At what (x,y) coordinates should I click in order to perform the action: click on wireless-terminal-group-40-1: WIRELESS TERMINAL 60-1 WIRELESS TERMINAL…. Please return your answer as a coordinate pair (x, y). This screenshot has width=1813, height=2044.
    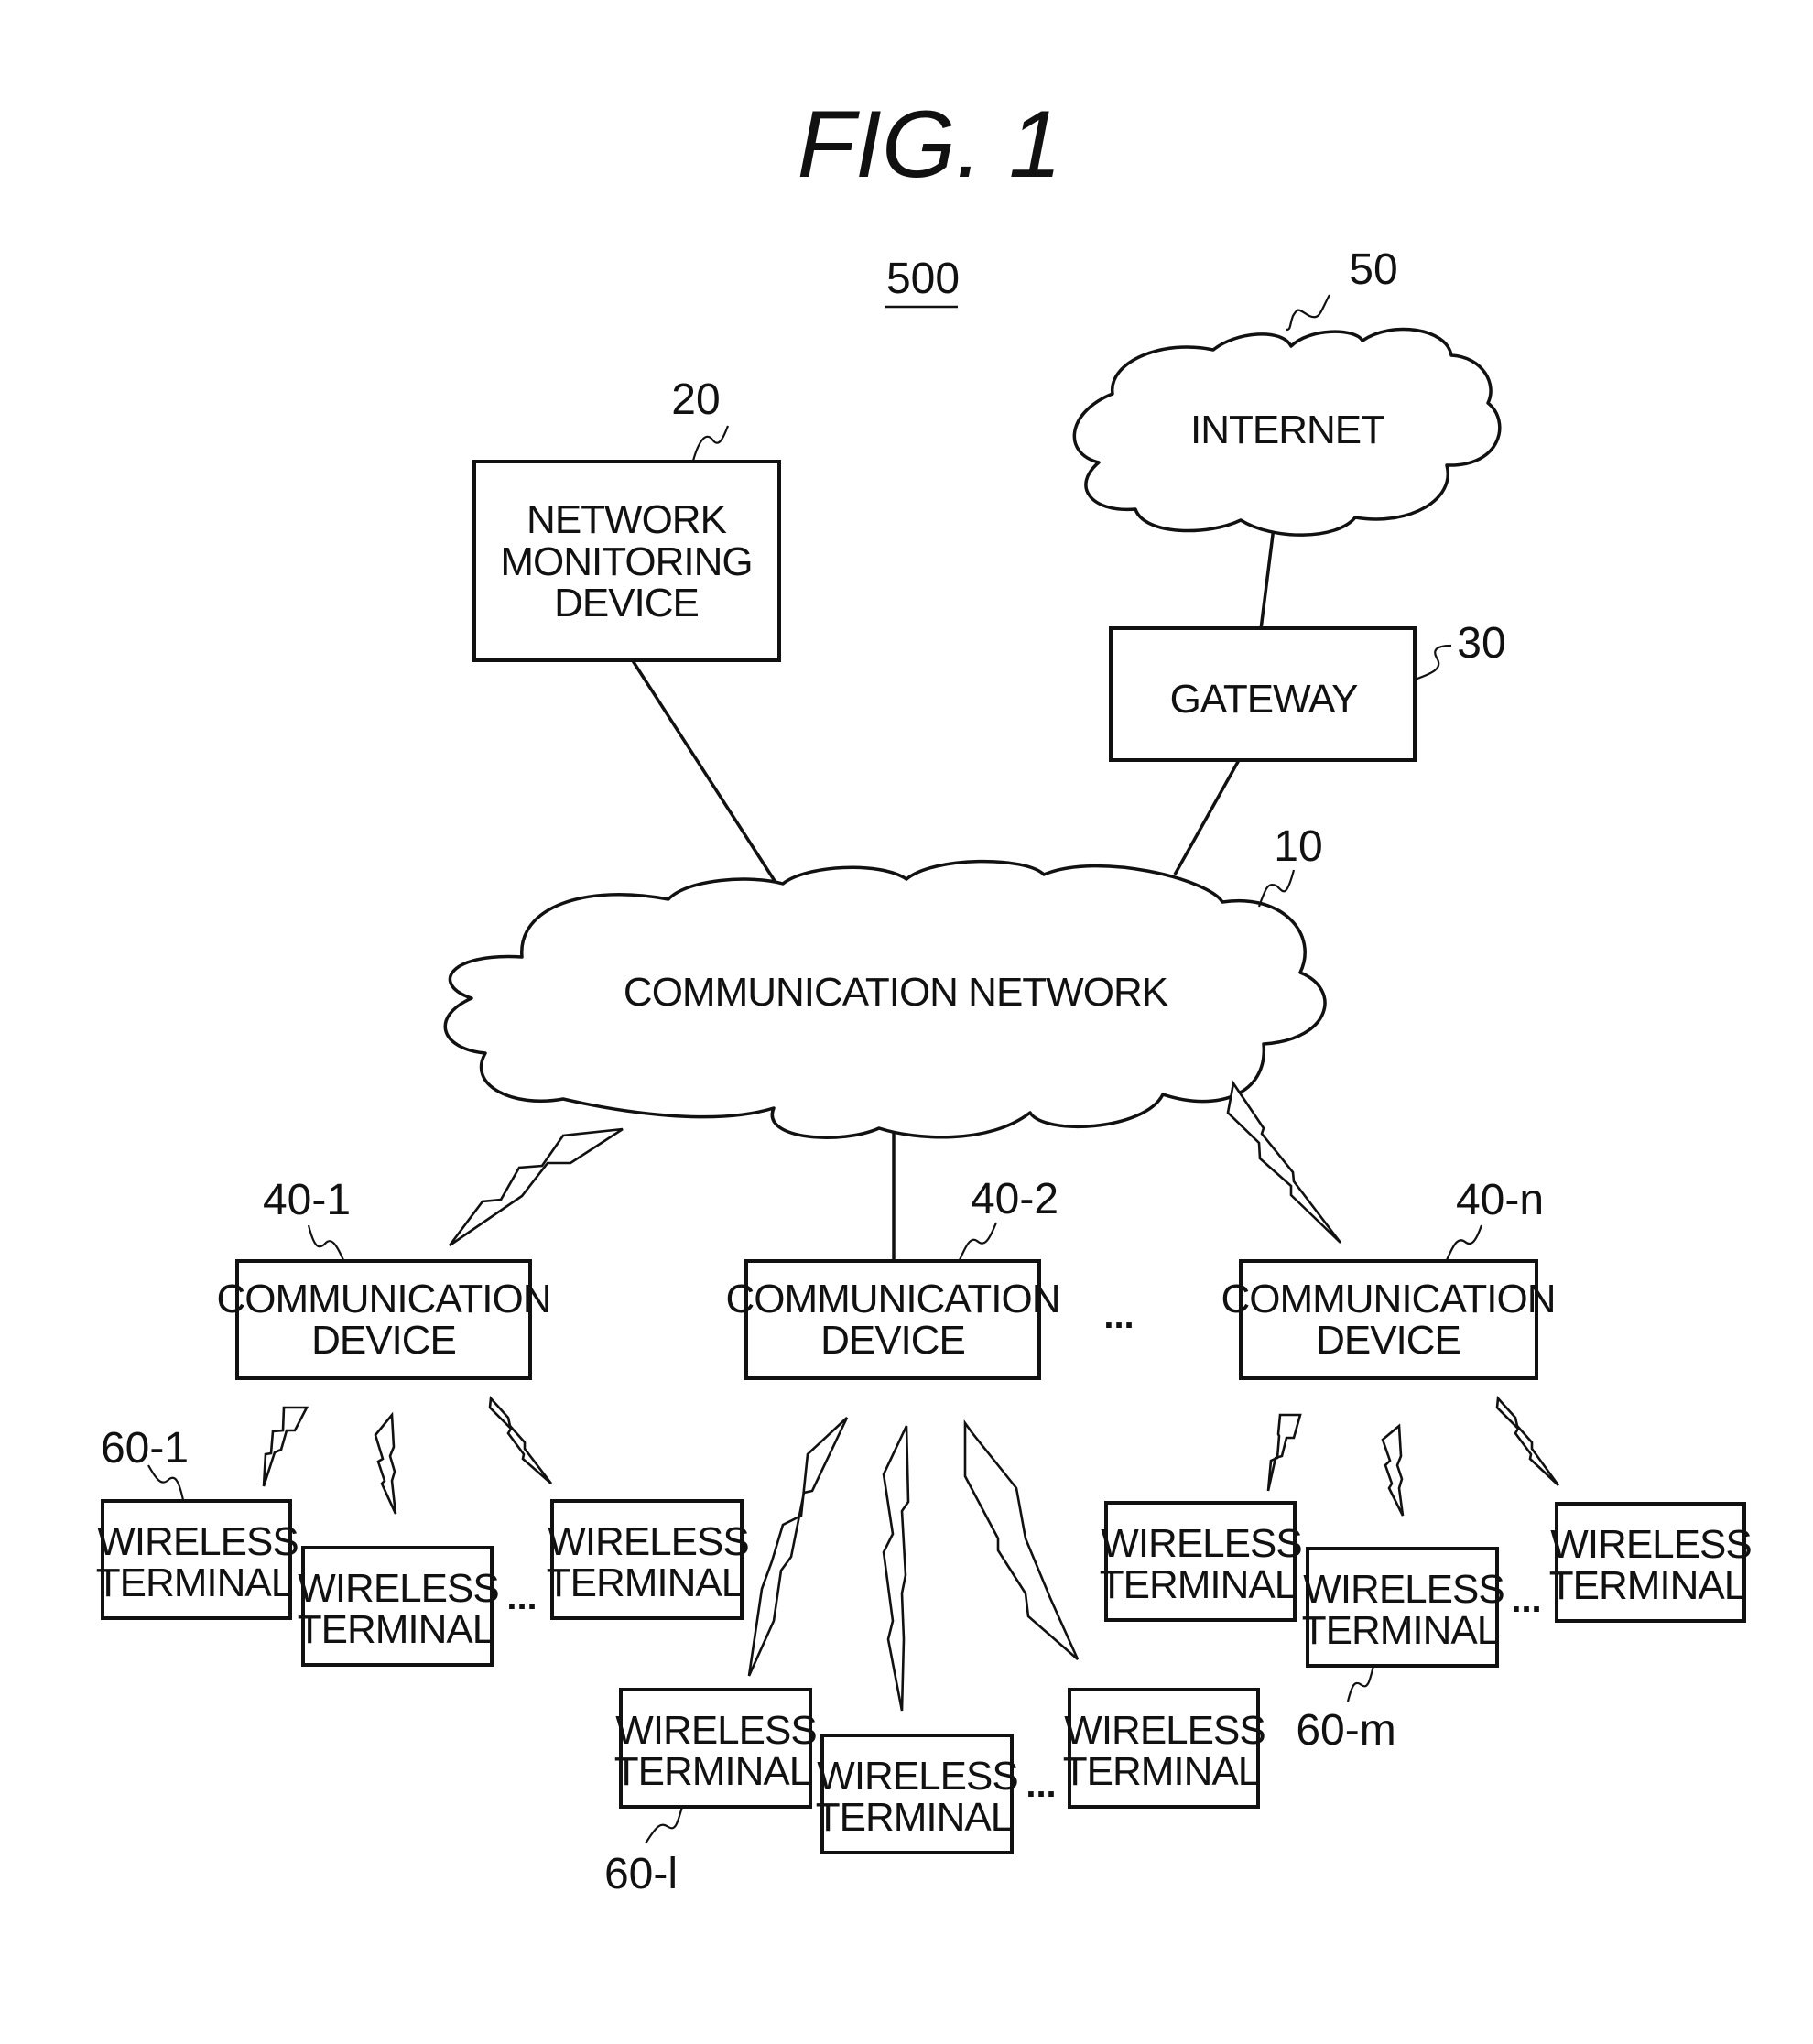
    Looking at the image, I should click on (423, 1546).